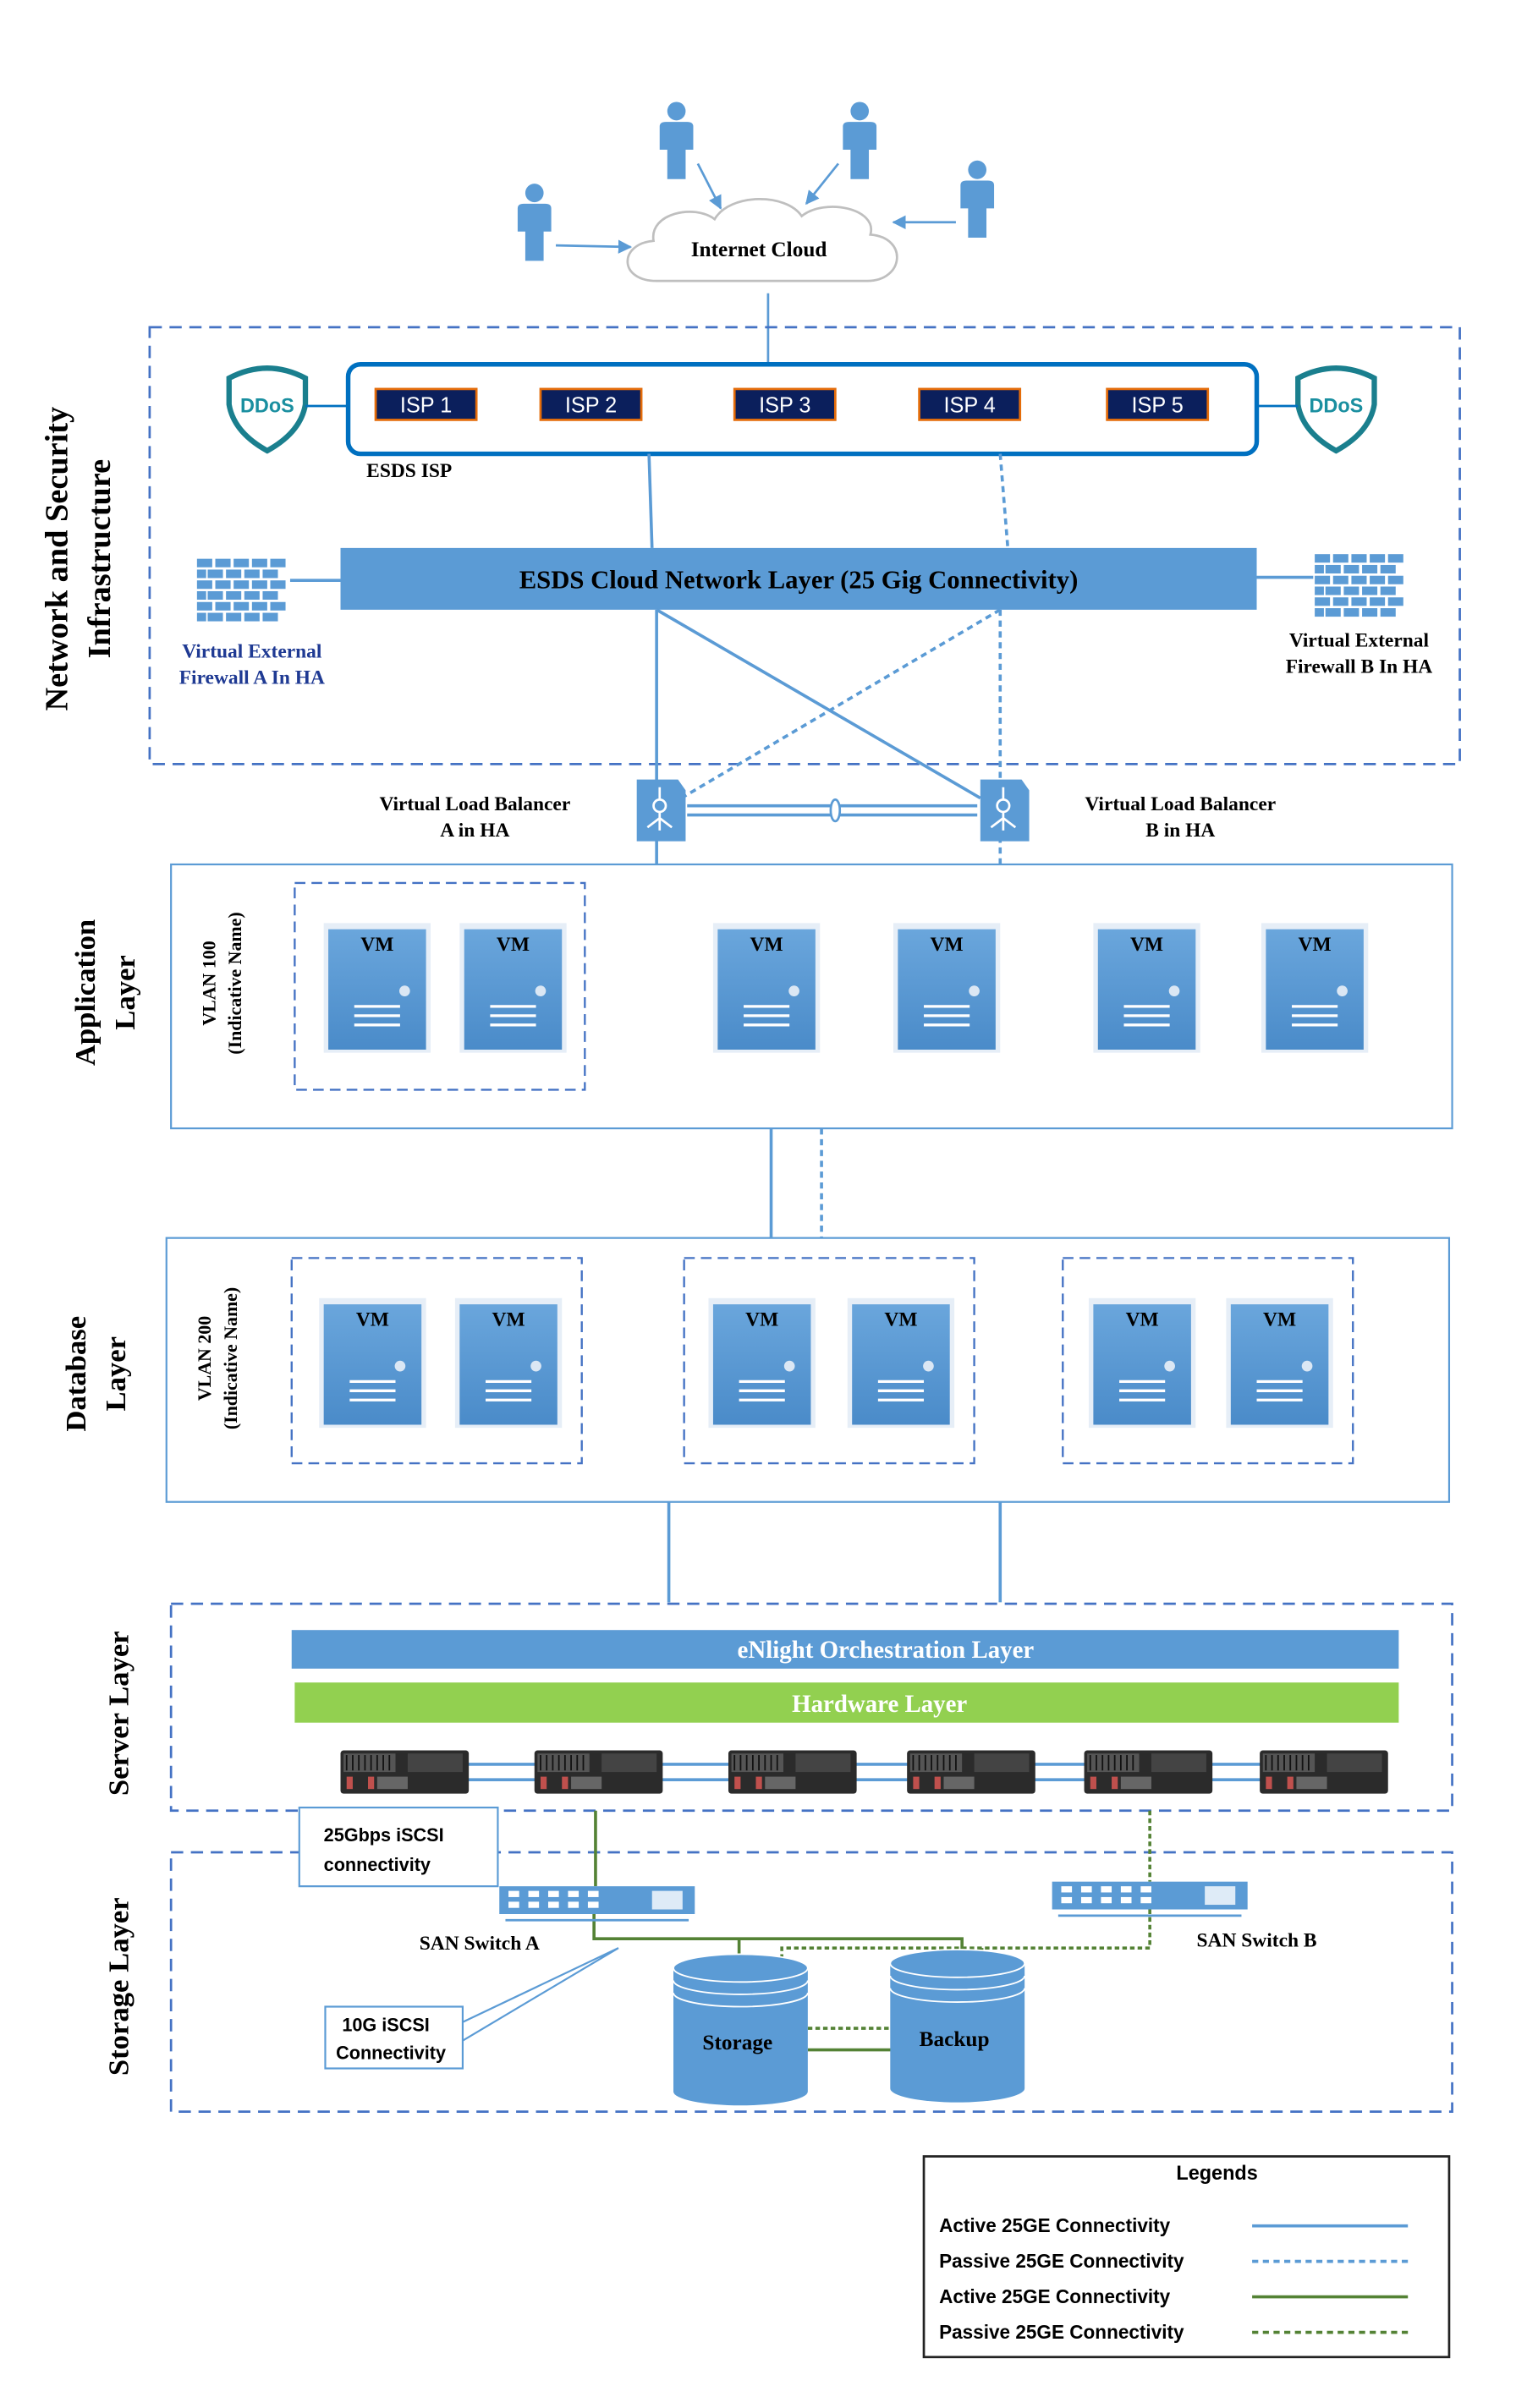  I want to click on isp-label: ISP 4, so click(970, 405).